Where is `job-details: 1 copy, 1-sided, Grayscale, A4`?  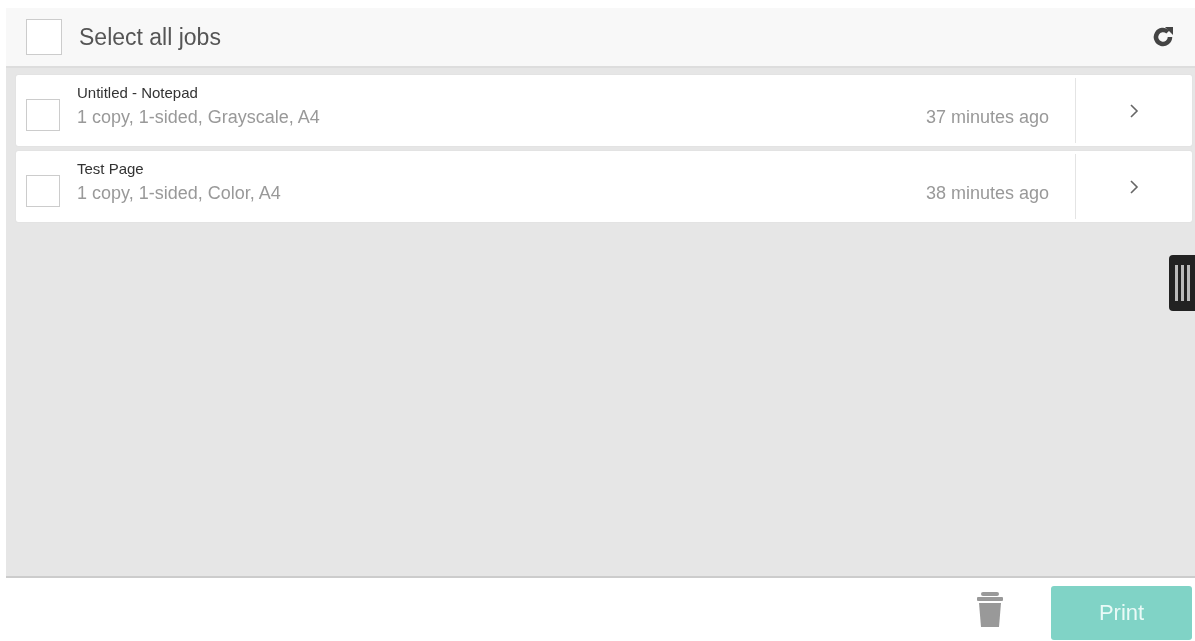
job-details: 1 copy, 1-sided, Grayscale, A4 is located at coordinates (198, 117).